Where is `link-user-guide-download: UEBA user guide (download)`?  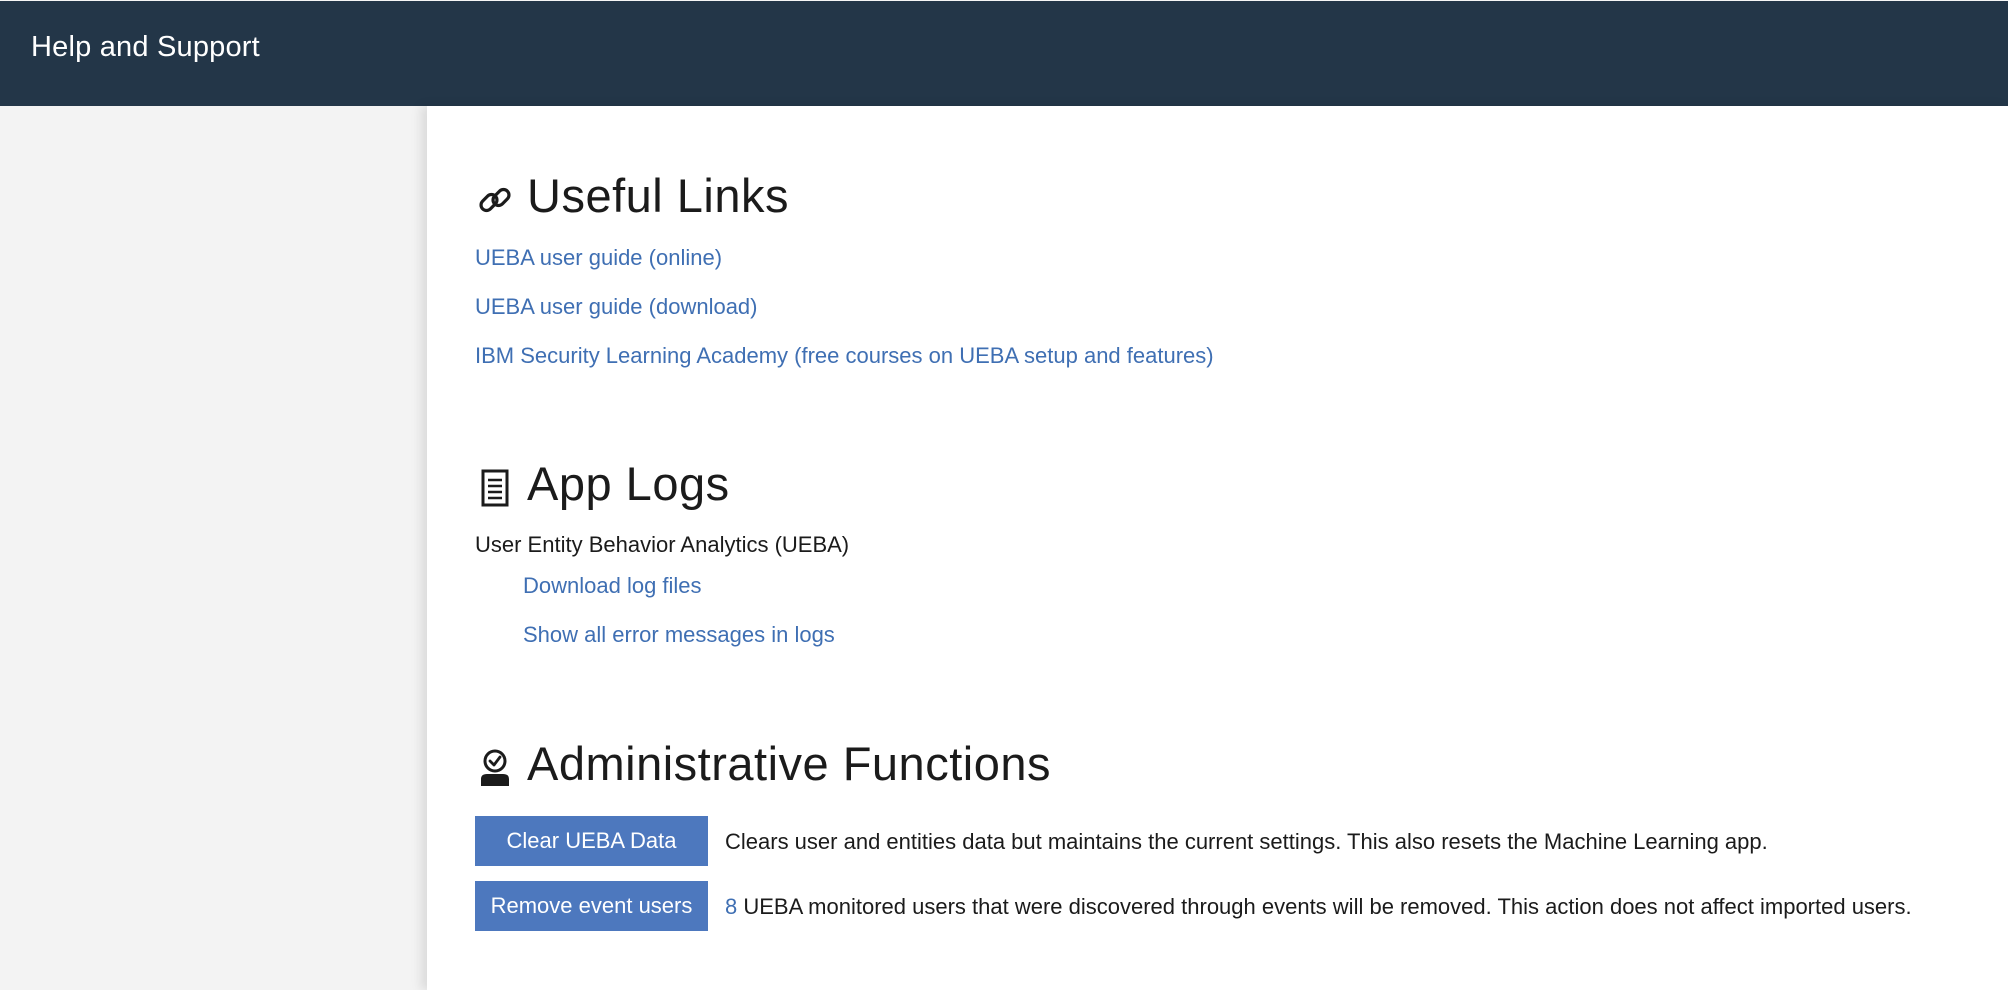 link-user-guide-download: UEBA user guide (download) is located at coordinates (616, 307).